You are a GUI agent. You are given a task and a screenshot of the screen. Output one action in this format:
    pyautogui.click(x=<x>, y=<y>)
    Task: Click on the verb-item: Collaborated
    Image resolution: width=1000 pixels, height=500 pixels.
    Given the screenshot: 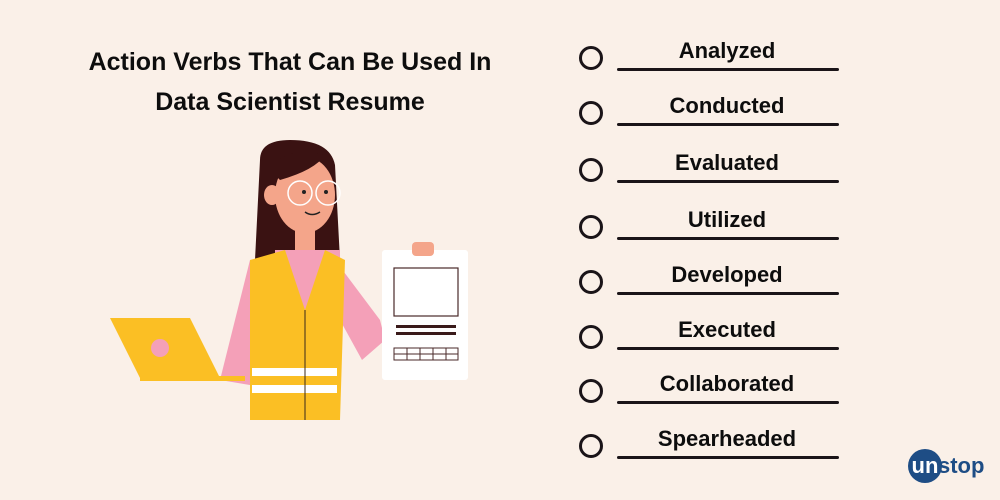 What is the action you would take?
    pyautogui.click(x=712, y=398)
    